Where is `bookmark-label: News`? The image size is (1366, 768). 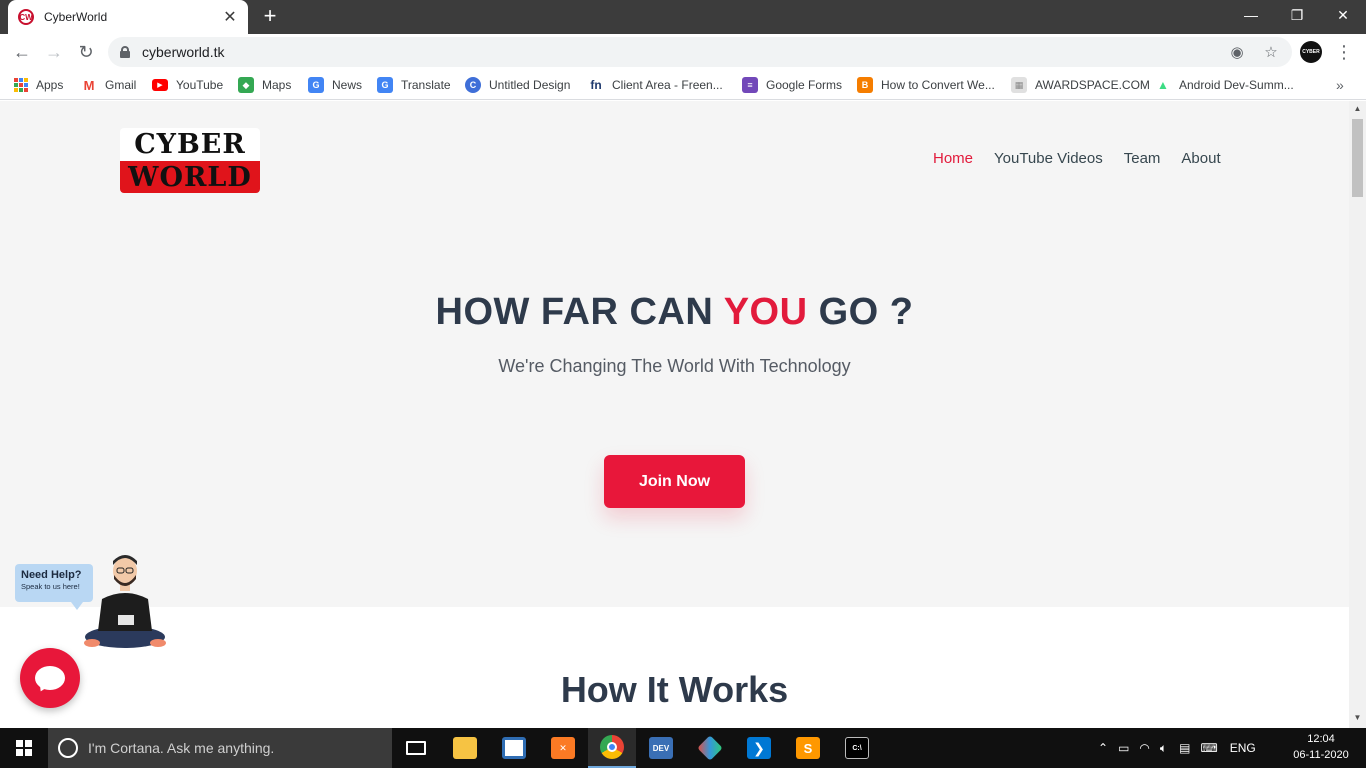 bookmark-label: News is located at coordinates (347, 85).